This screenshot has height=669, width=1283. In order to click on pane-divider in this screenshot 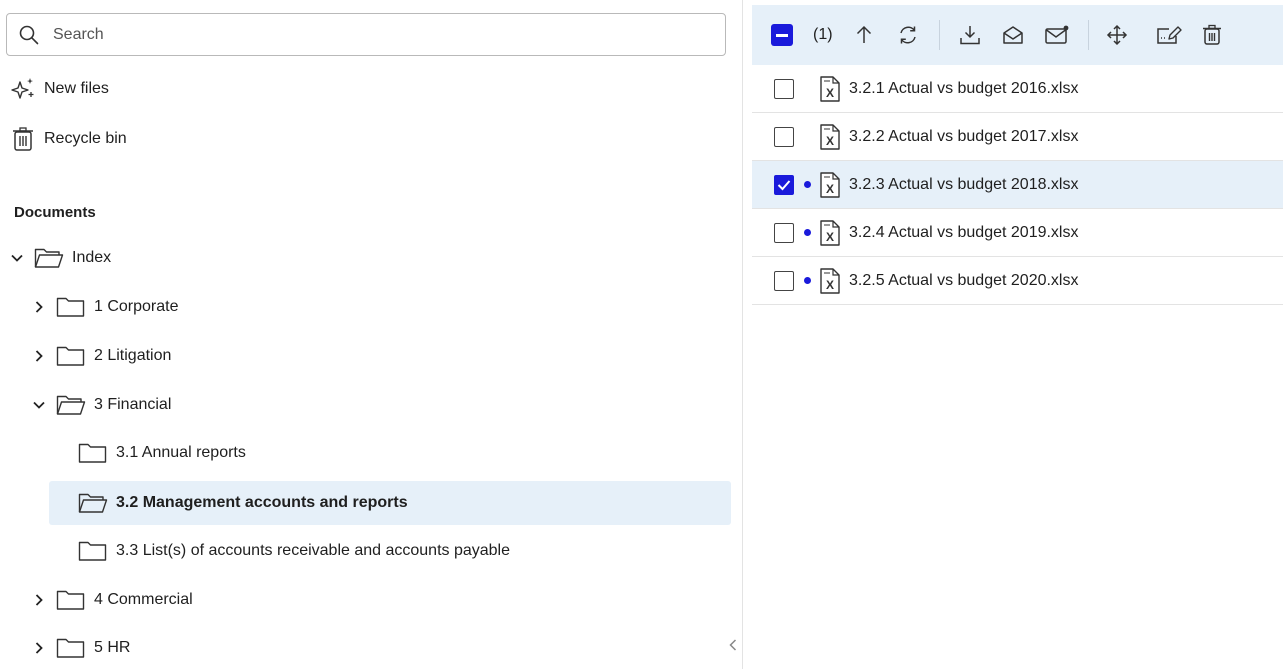, I will do `click(742, 334)`.